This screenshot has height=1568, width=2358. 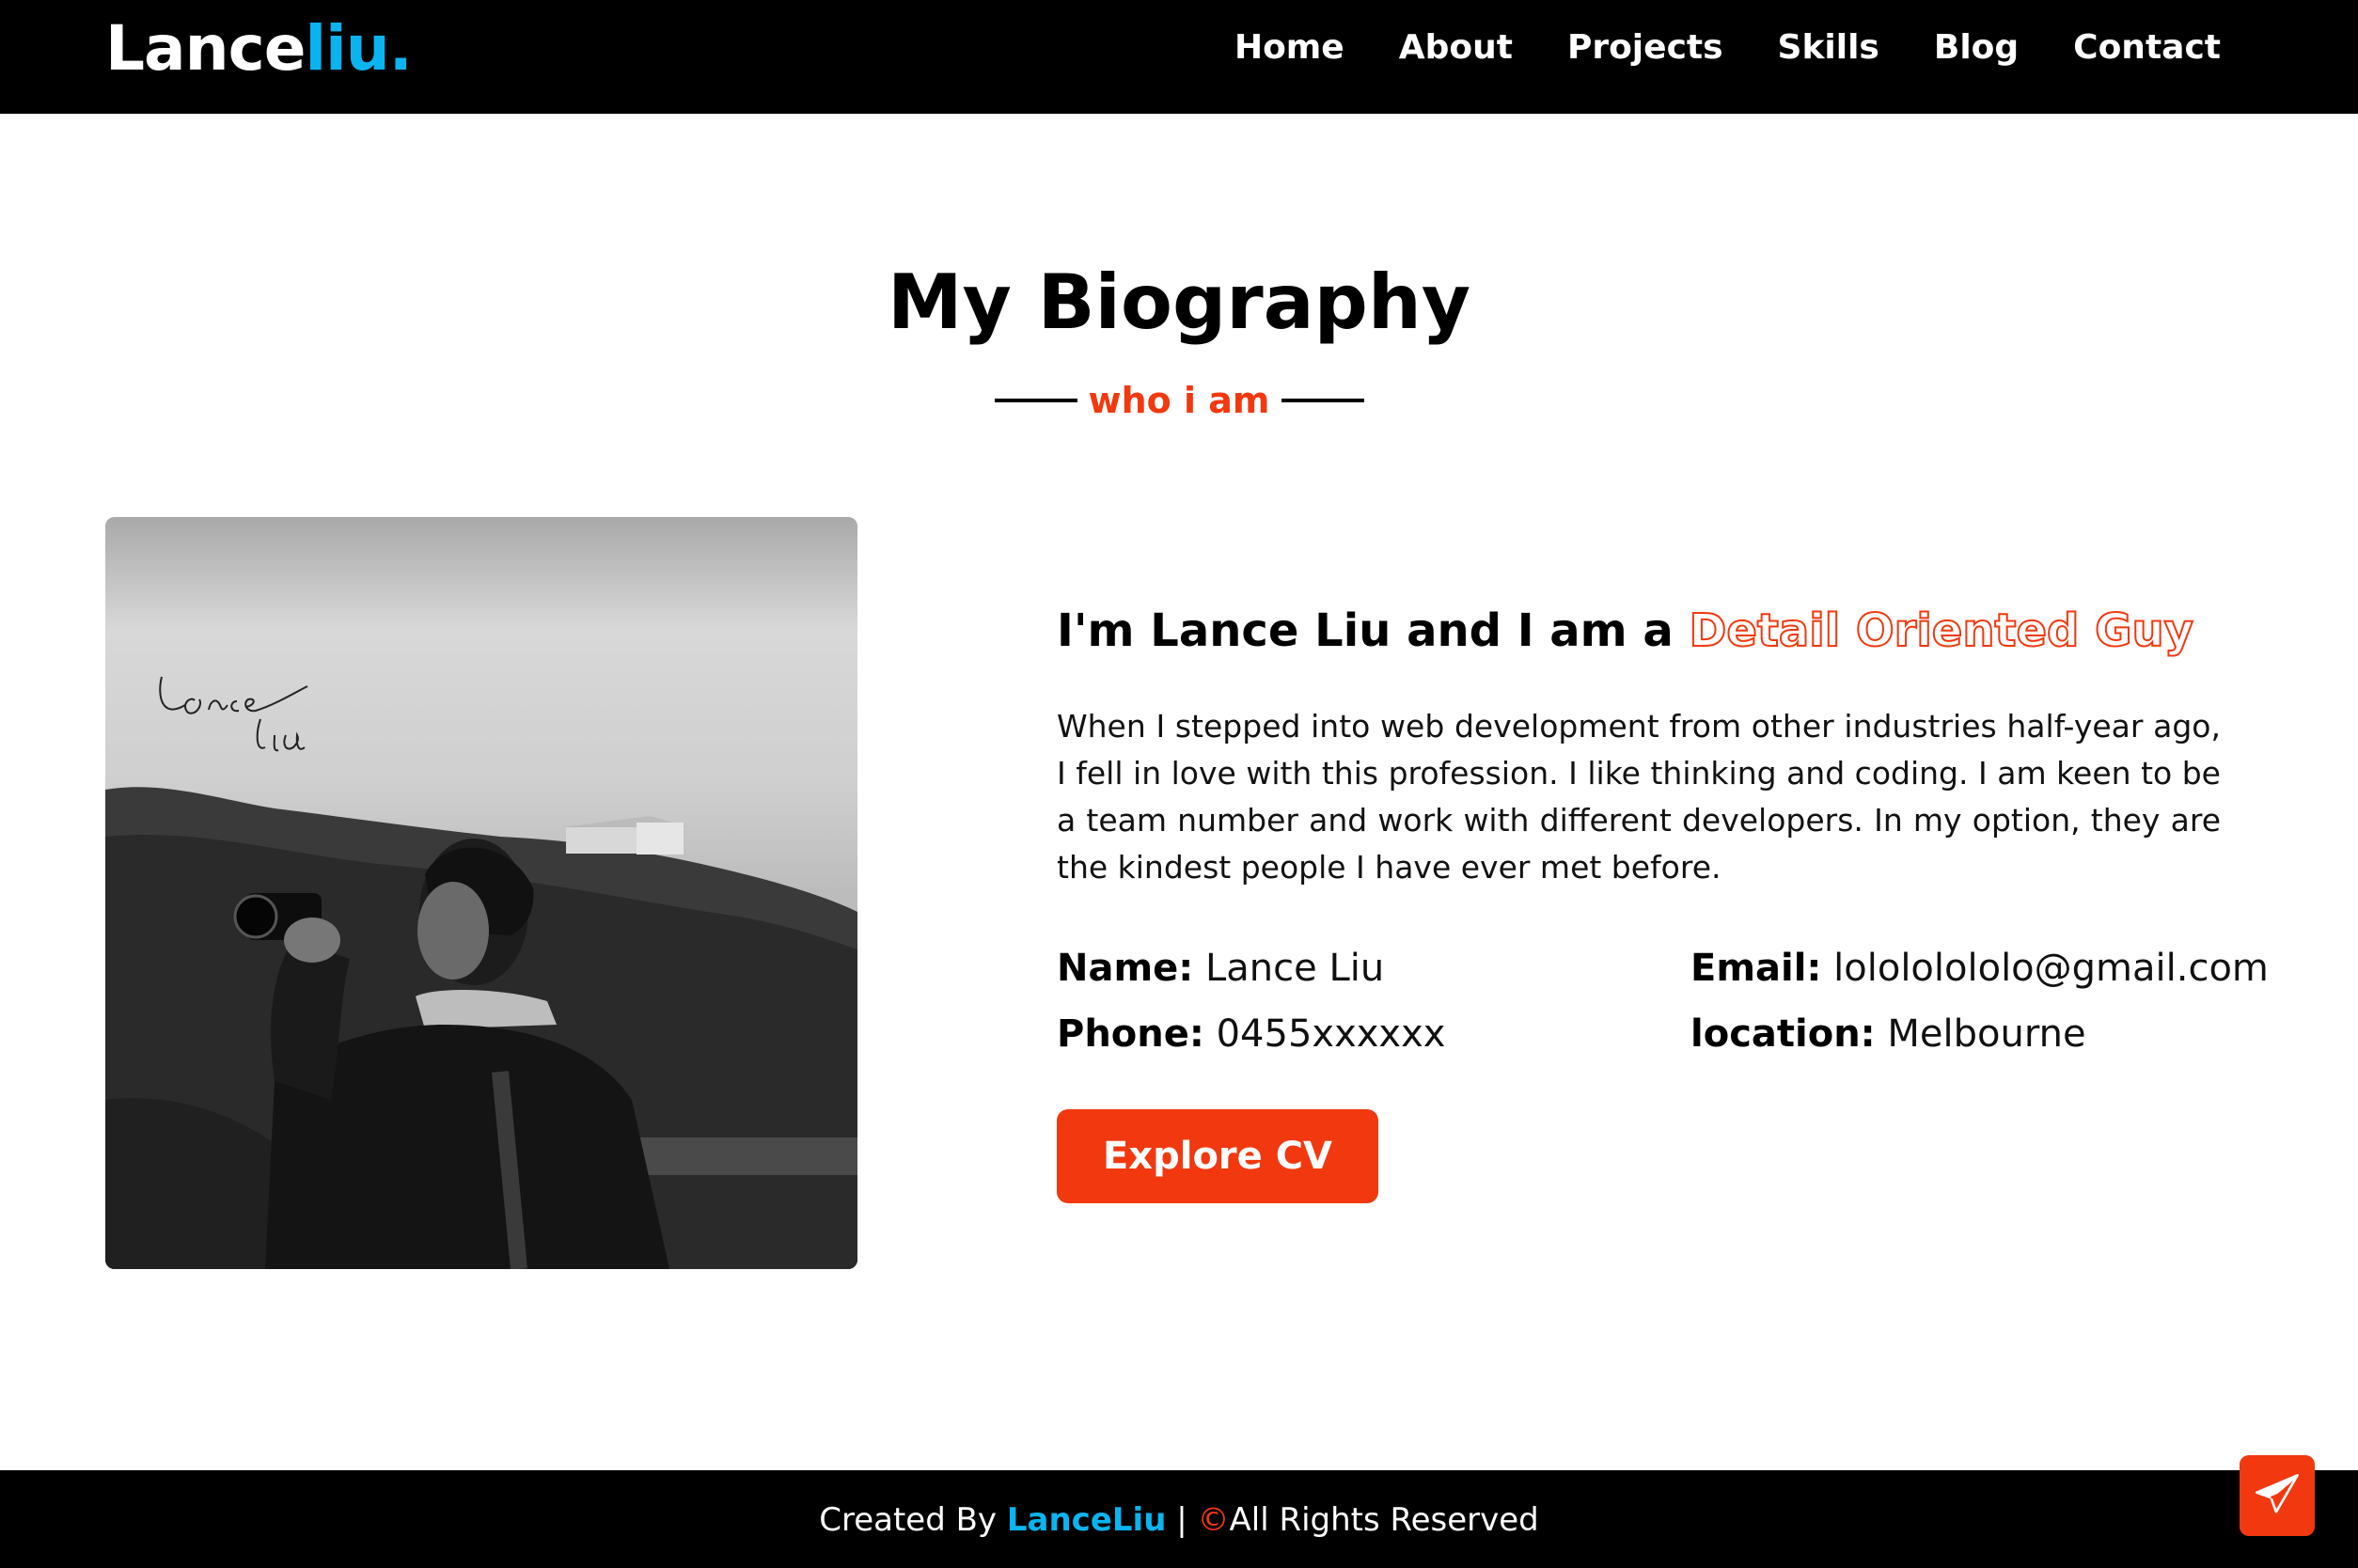 I want to click on nav-links: Home About Projects Skills Blog Contact, so click(x=1727, y=47).